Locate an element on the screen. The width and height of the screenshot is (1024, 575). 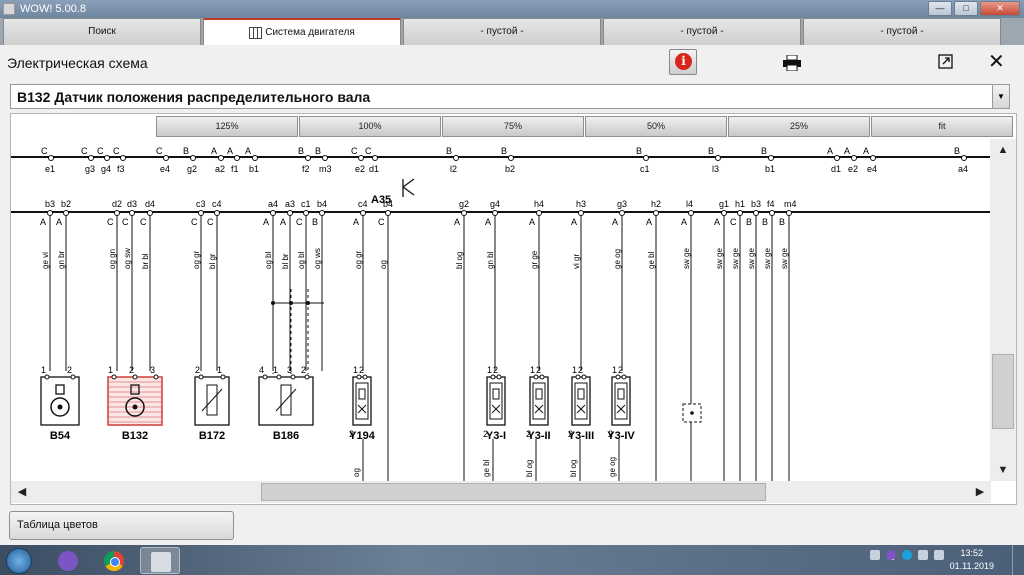
component-b186: 4 1 3 2B186 is located at coordinates (286, 403).